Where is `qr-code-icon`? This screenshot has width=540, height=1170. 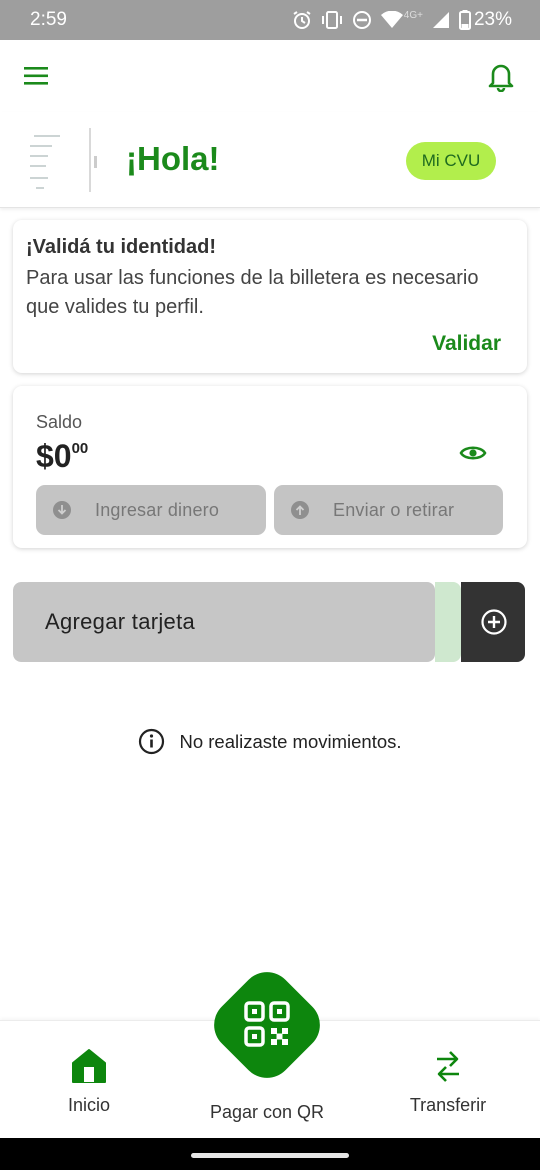 qr-code-icon is located at coordinates (267, 1024).